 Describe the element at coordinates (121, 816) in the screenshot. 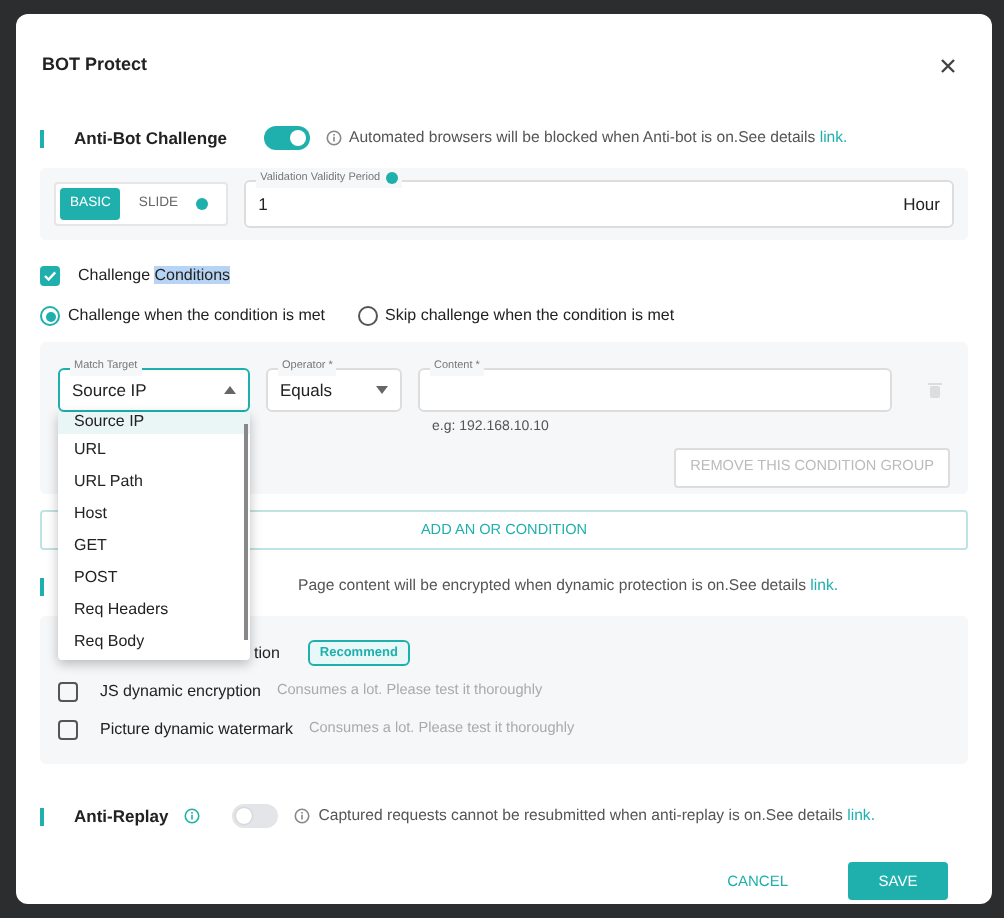

I see `section-title: Anti-Replay` at that location.